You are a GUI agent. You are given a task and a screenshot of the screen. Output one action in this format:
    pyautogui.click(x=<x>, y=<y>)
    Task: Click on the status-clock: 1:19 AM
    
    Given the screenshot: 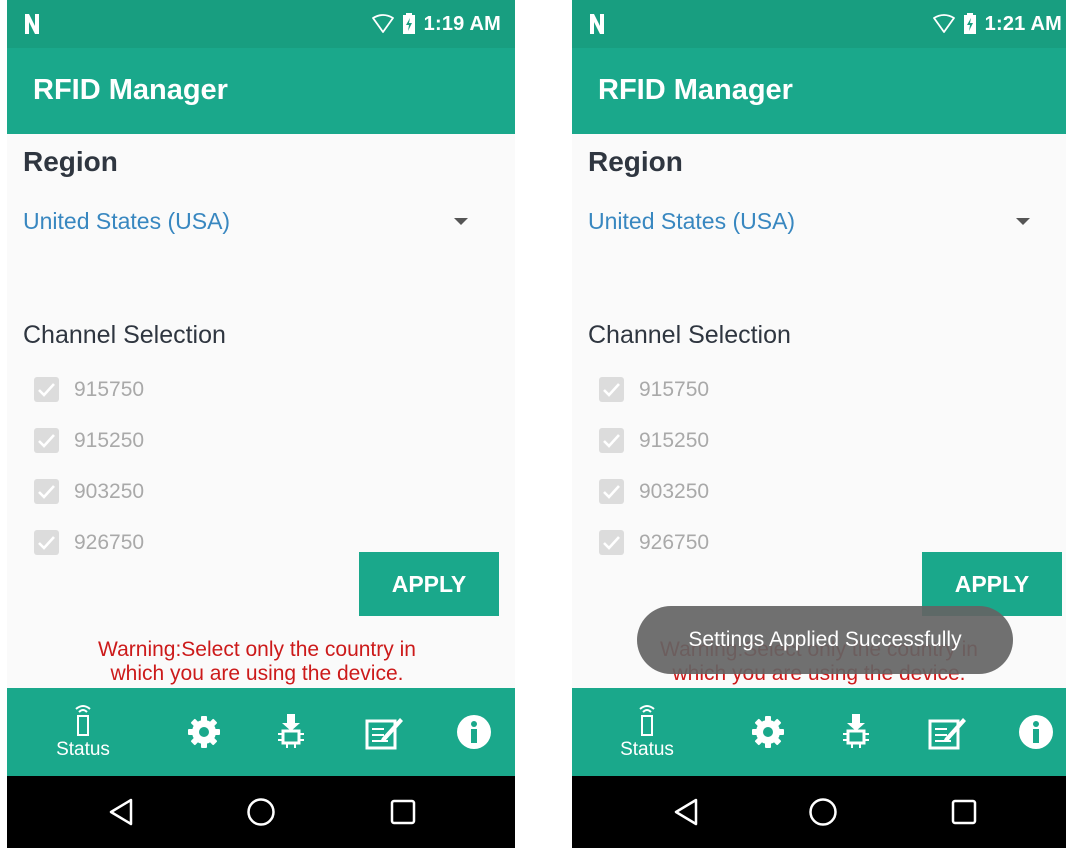 What is the action you would take?
    pyautogui.click(x=462, y=23)
    